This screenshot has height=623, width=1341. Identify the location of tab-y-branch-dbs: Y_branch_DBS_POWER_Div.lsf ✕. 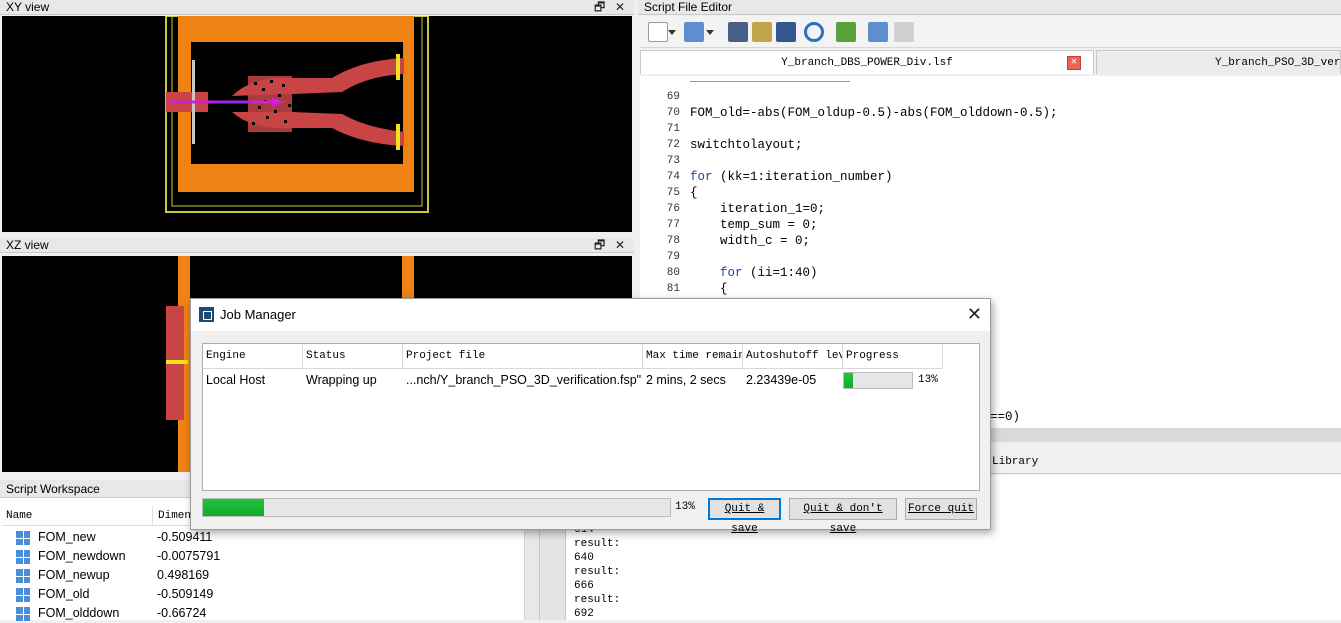
(867, 62).